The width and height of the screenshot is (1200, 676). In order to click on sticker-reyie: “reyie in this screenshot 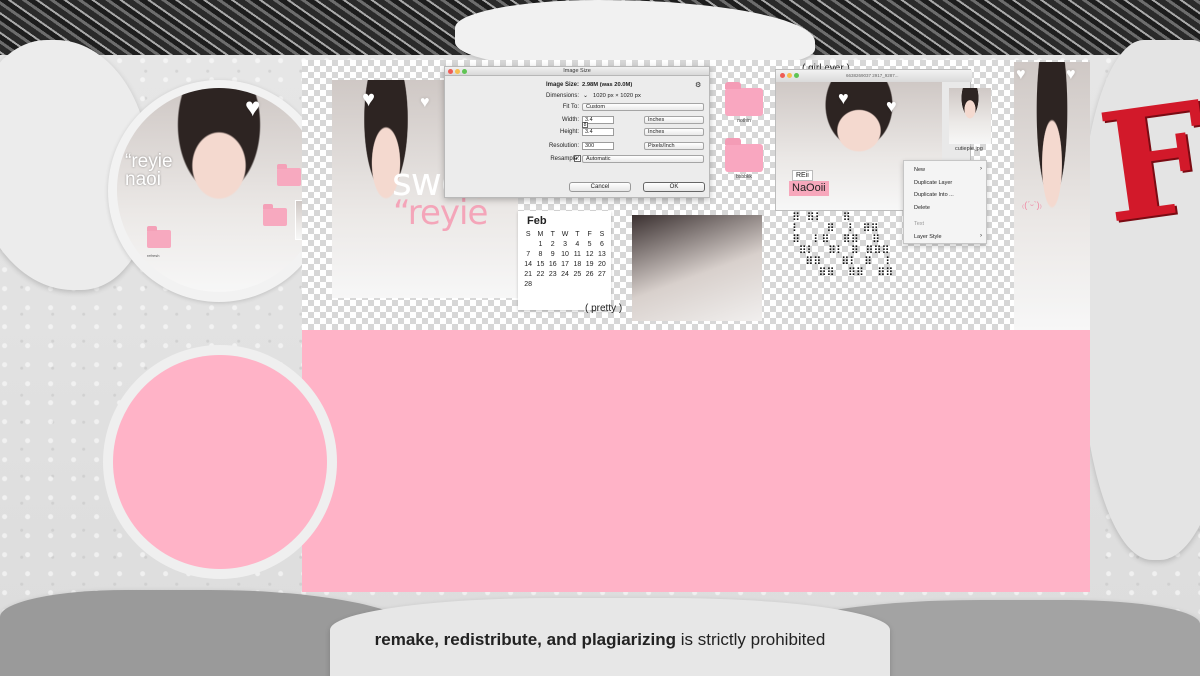, I will do `click(440, 213)`.